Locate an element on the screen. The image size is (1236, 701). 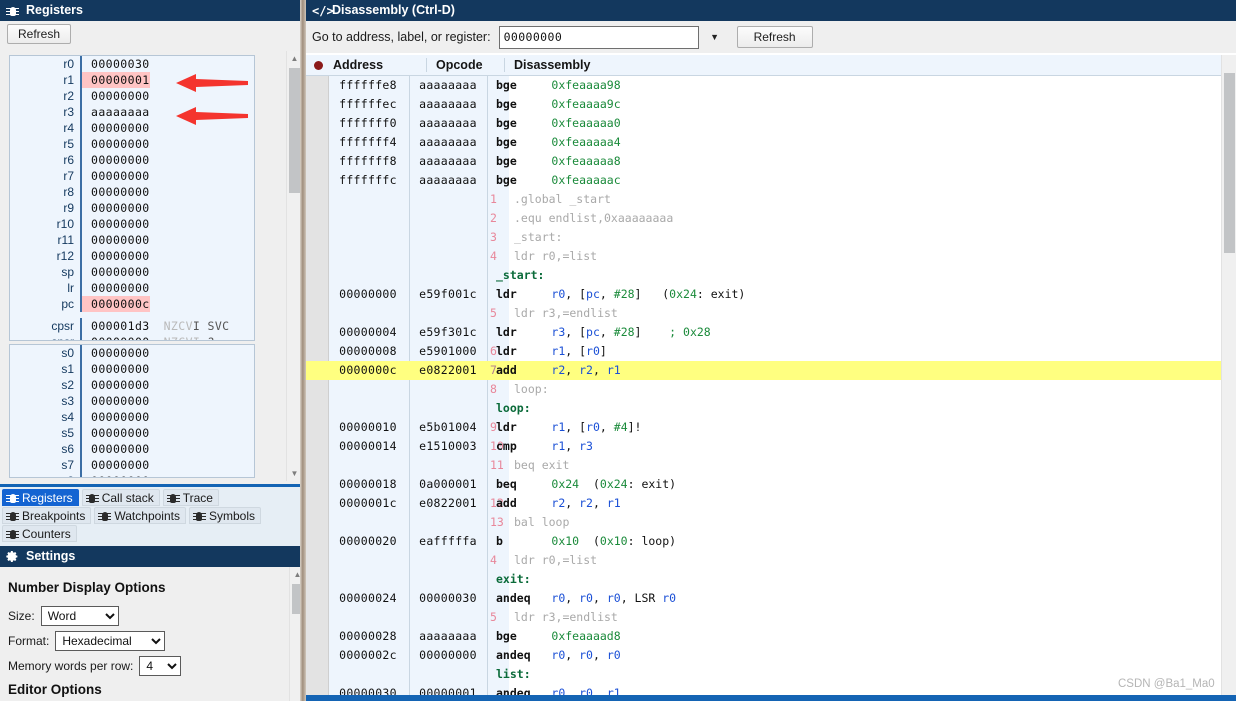
registers-refresh-button: Refresh is located at coordinates (39, 34).